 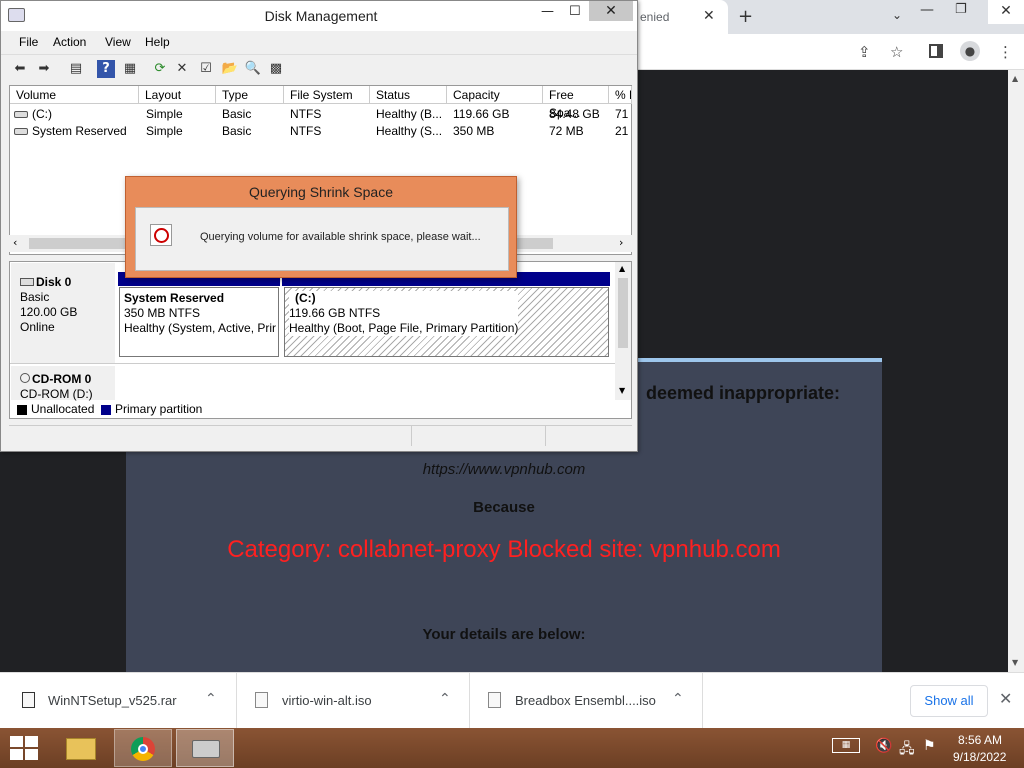 I want to click on refresh-icon: ⟳, so click(x=160, y=69).